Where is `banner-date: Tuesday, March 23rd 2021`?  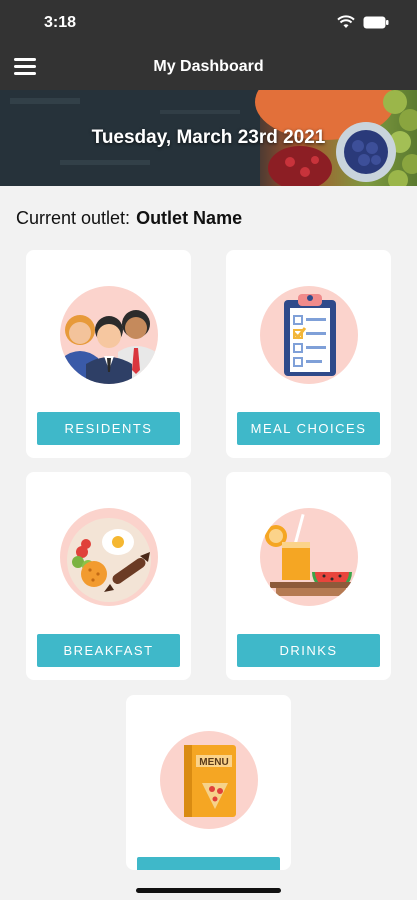 banner-date: Tuesday, March 23rd 2021 is located at coordinates (208, 137).